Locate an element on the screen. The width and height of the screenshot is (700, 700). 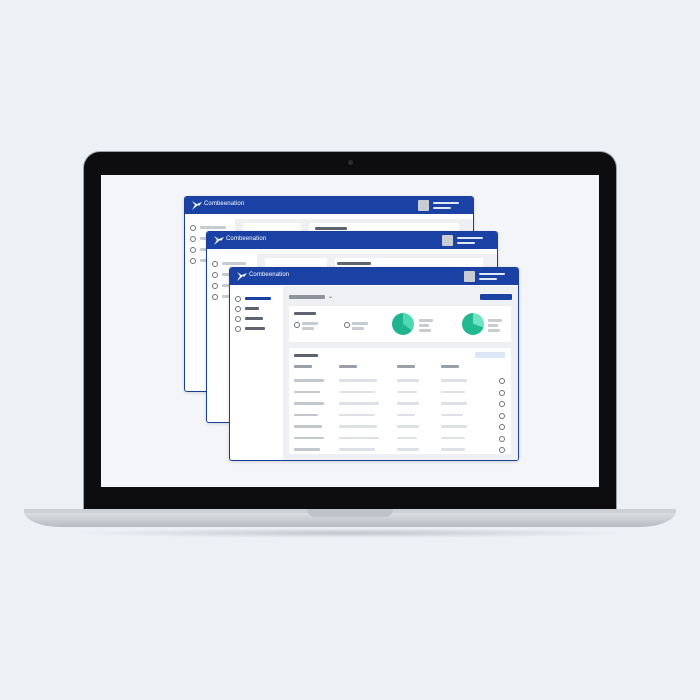
stat-label is located at coordinates (360, 323).